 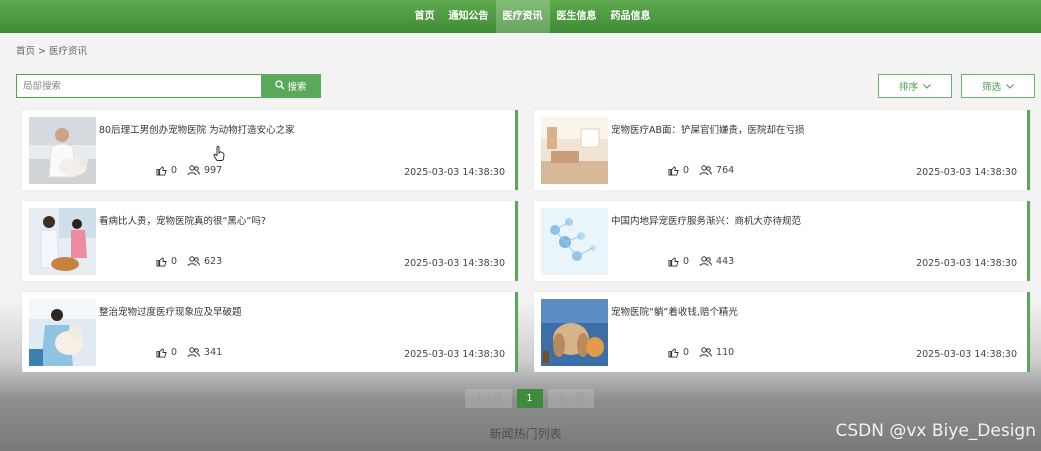 I want to click on hand-cursor-icon, so click(x=219, y=155).